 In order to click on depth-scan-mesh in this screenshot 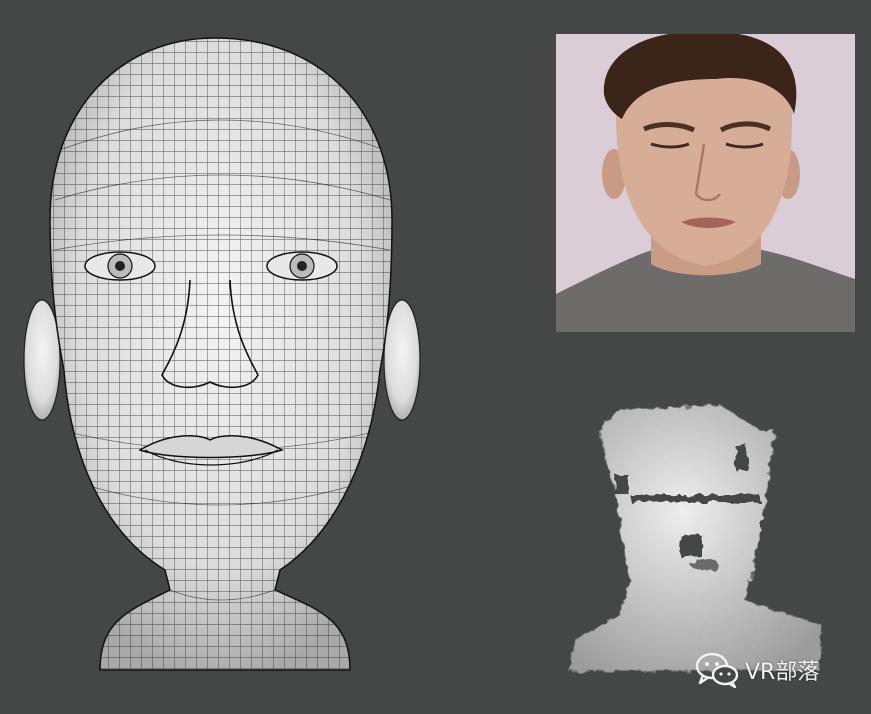, I will do `click(695, 540)`.